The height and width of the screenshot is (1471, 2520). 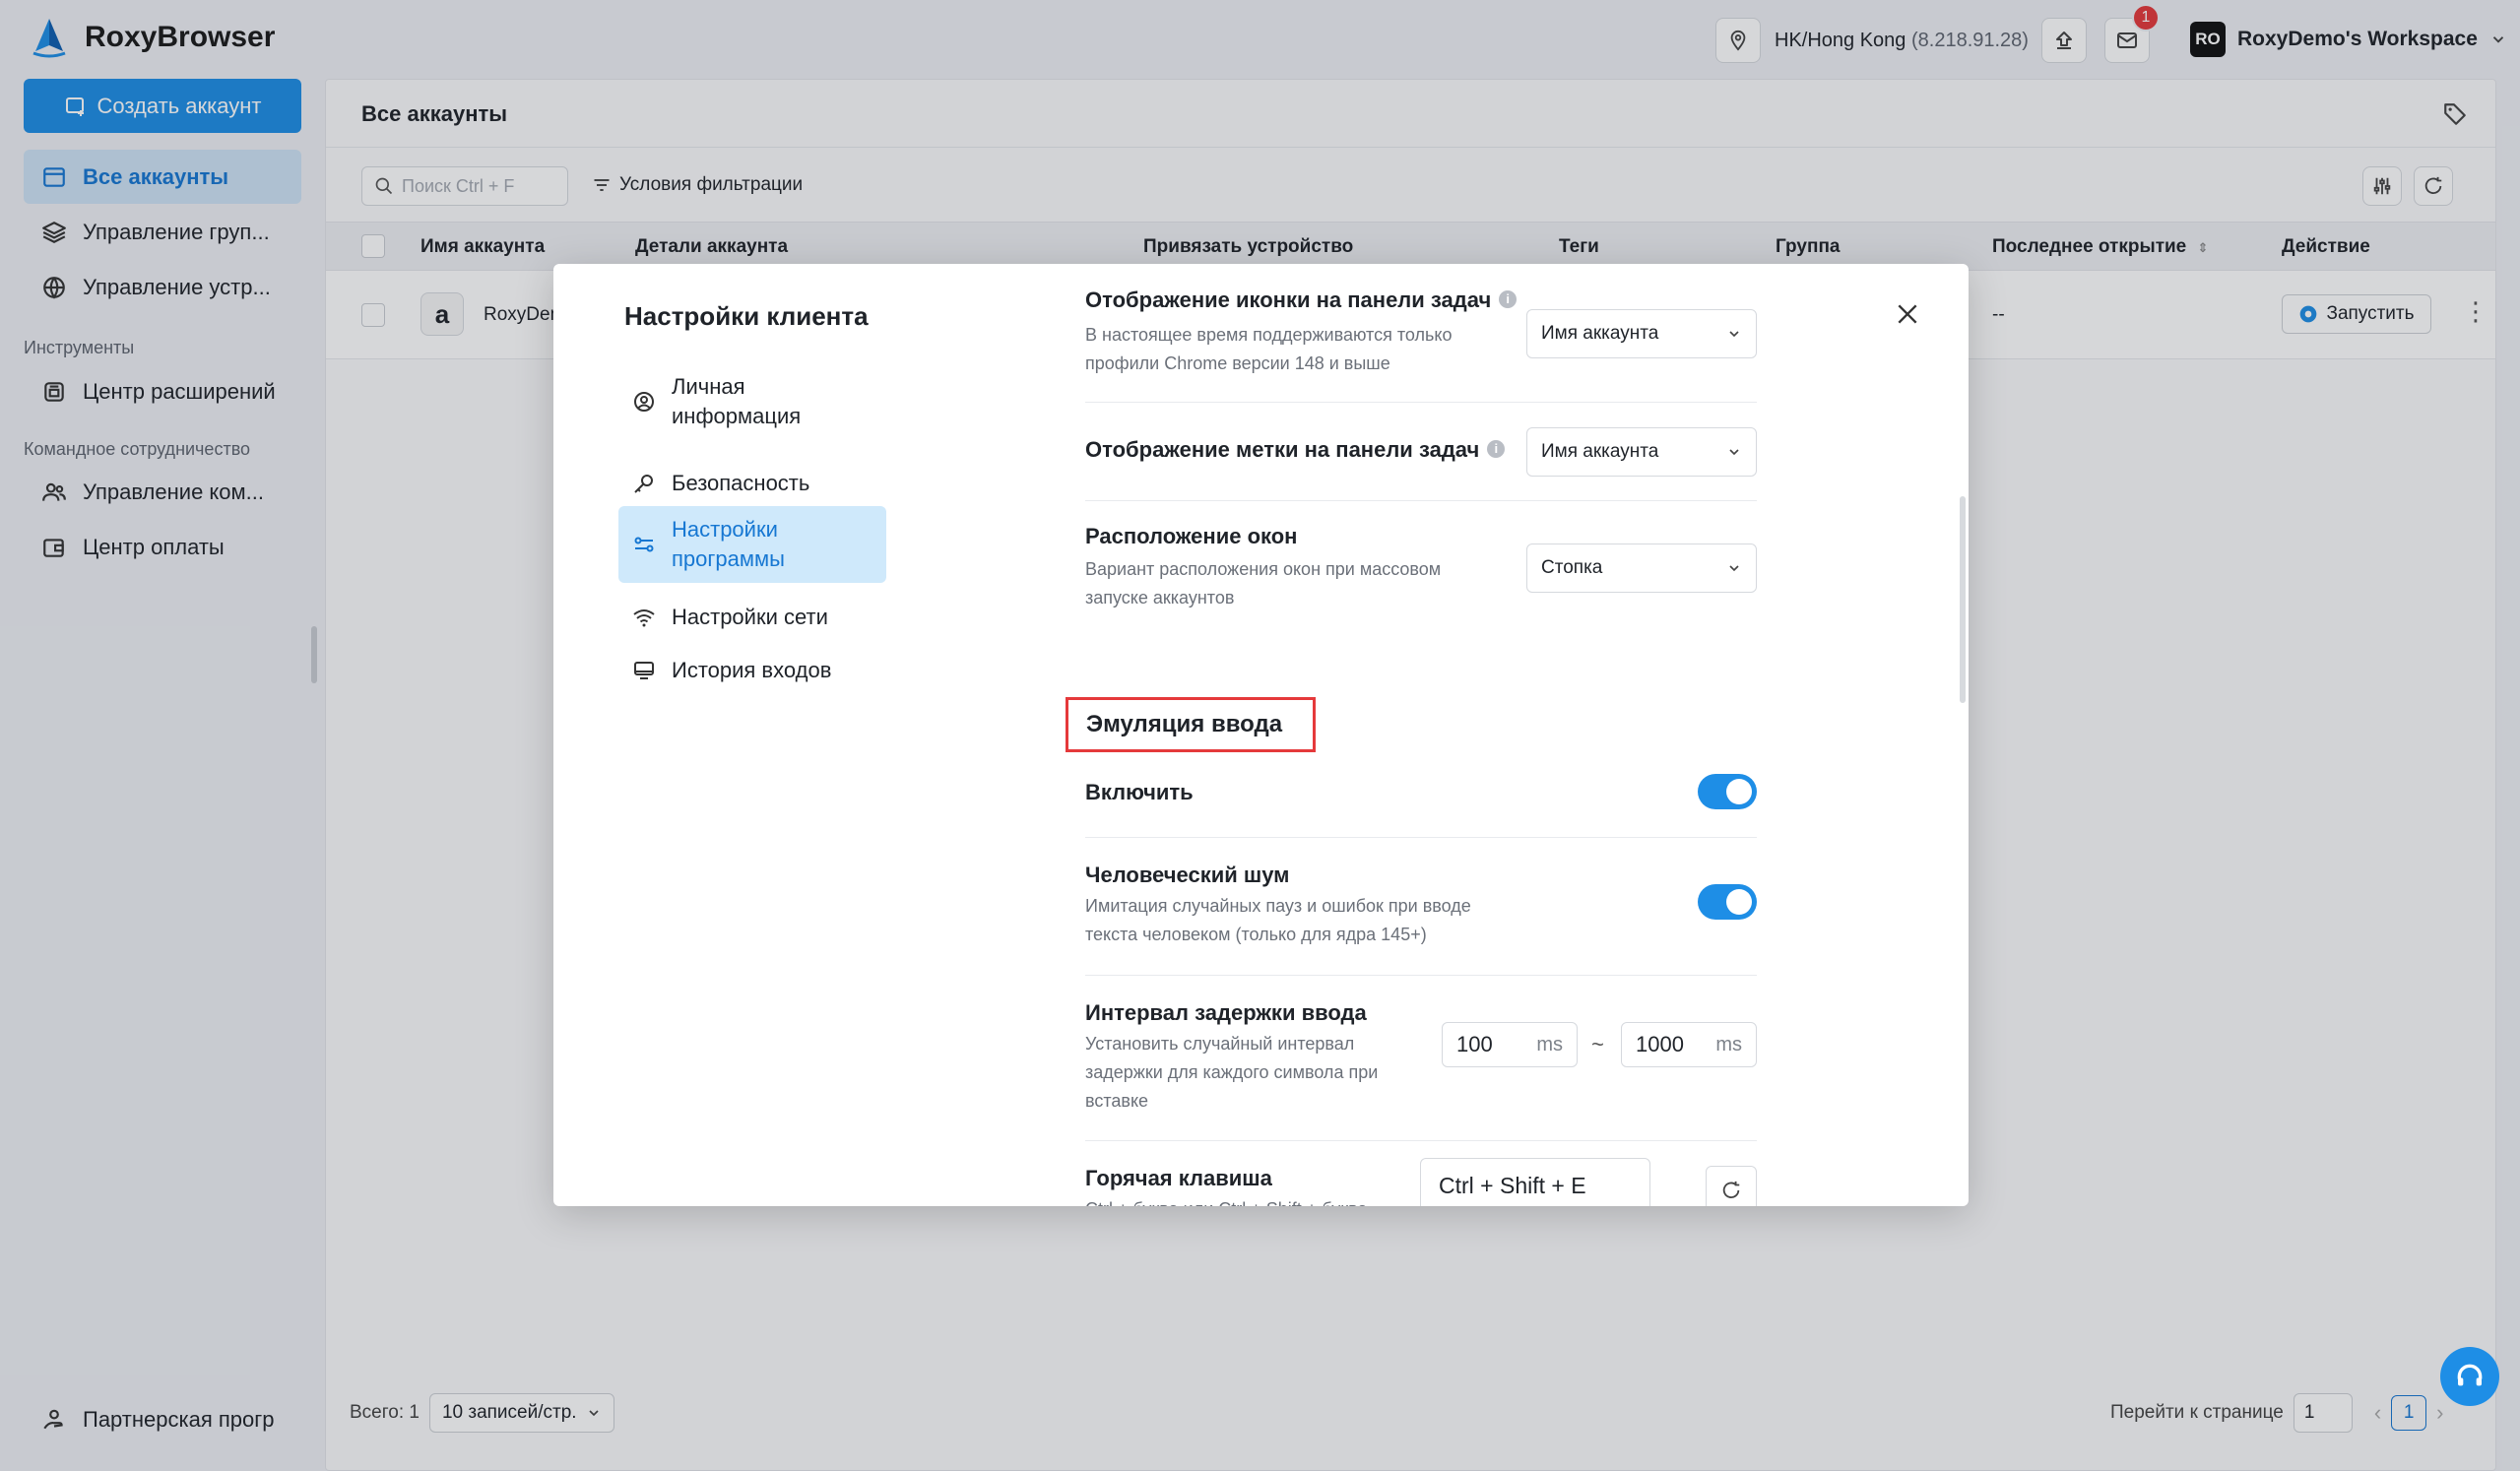 What do you see at coordinates (1535, 1182) in the screenshot?
I see `hotkey-input: Ctrl + Shift + E` at bounding box center [1535, 1182].